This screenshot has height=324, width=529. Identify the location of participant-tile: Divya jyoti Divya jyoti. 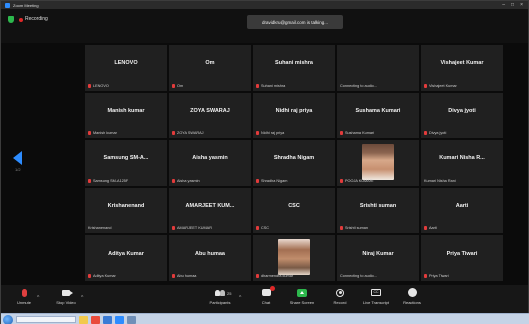
(462, 115).